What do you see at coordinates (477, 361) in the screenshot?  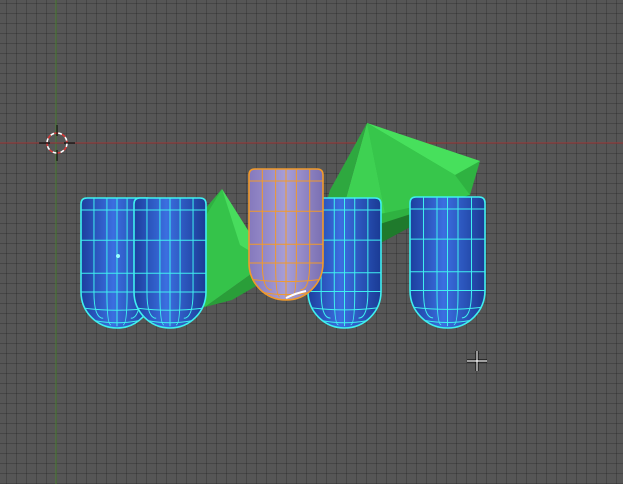 I see `crosshair-cursor-icon` at bounding box center [477, 361].